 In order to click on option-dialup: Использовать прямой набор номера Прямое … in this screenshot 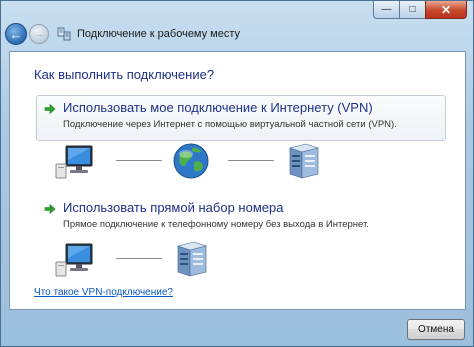, I will do `click(241, 218)`.